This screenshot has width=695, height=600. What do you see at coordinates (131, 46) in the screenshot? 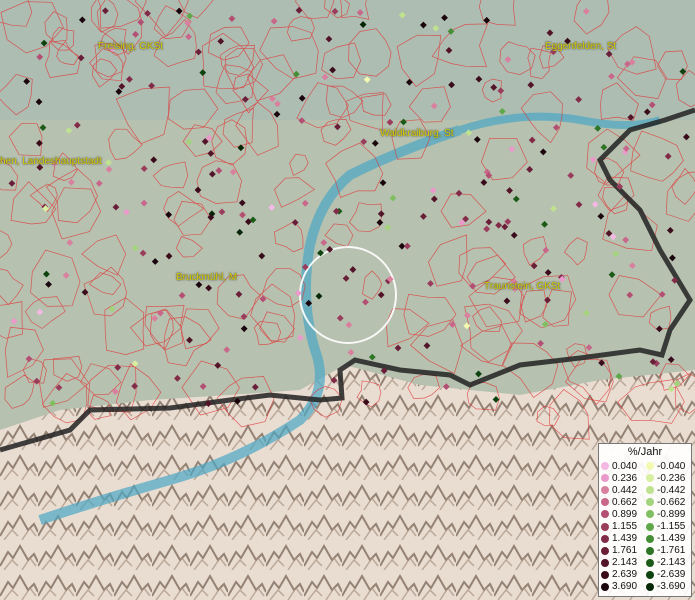
I see `place-label-freising: Freising, GKSt` at bounding box center [131, 46].